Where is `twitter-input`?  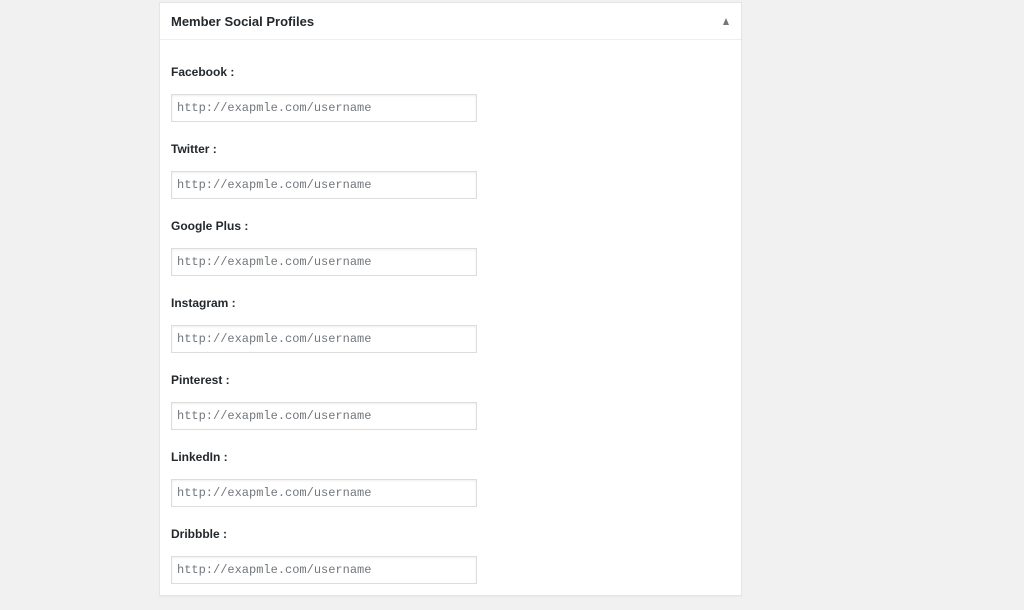
twitter-input is located at coordinates (324, 185).